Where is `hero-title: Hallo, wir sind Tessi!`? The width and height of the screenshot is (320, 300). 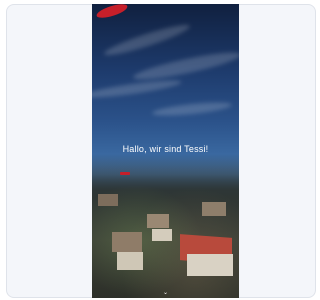
hero-title: Hallo, wir sind Tessi! is located at coordinates (165, 149).